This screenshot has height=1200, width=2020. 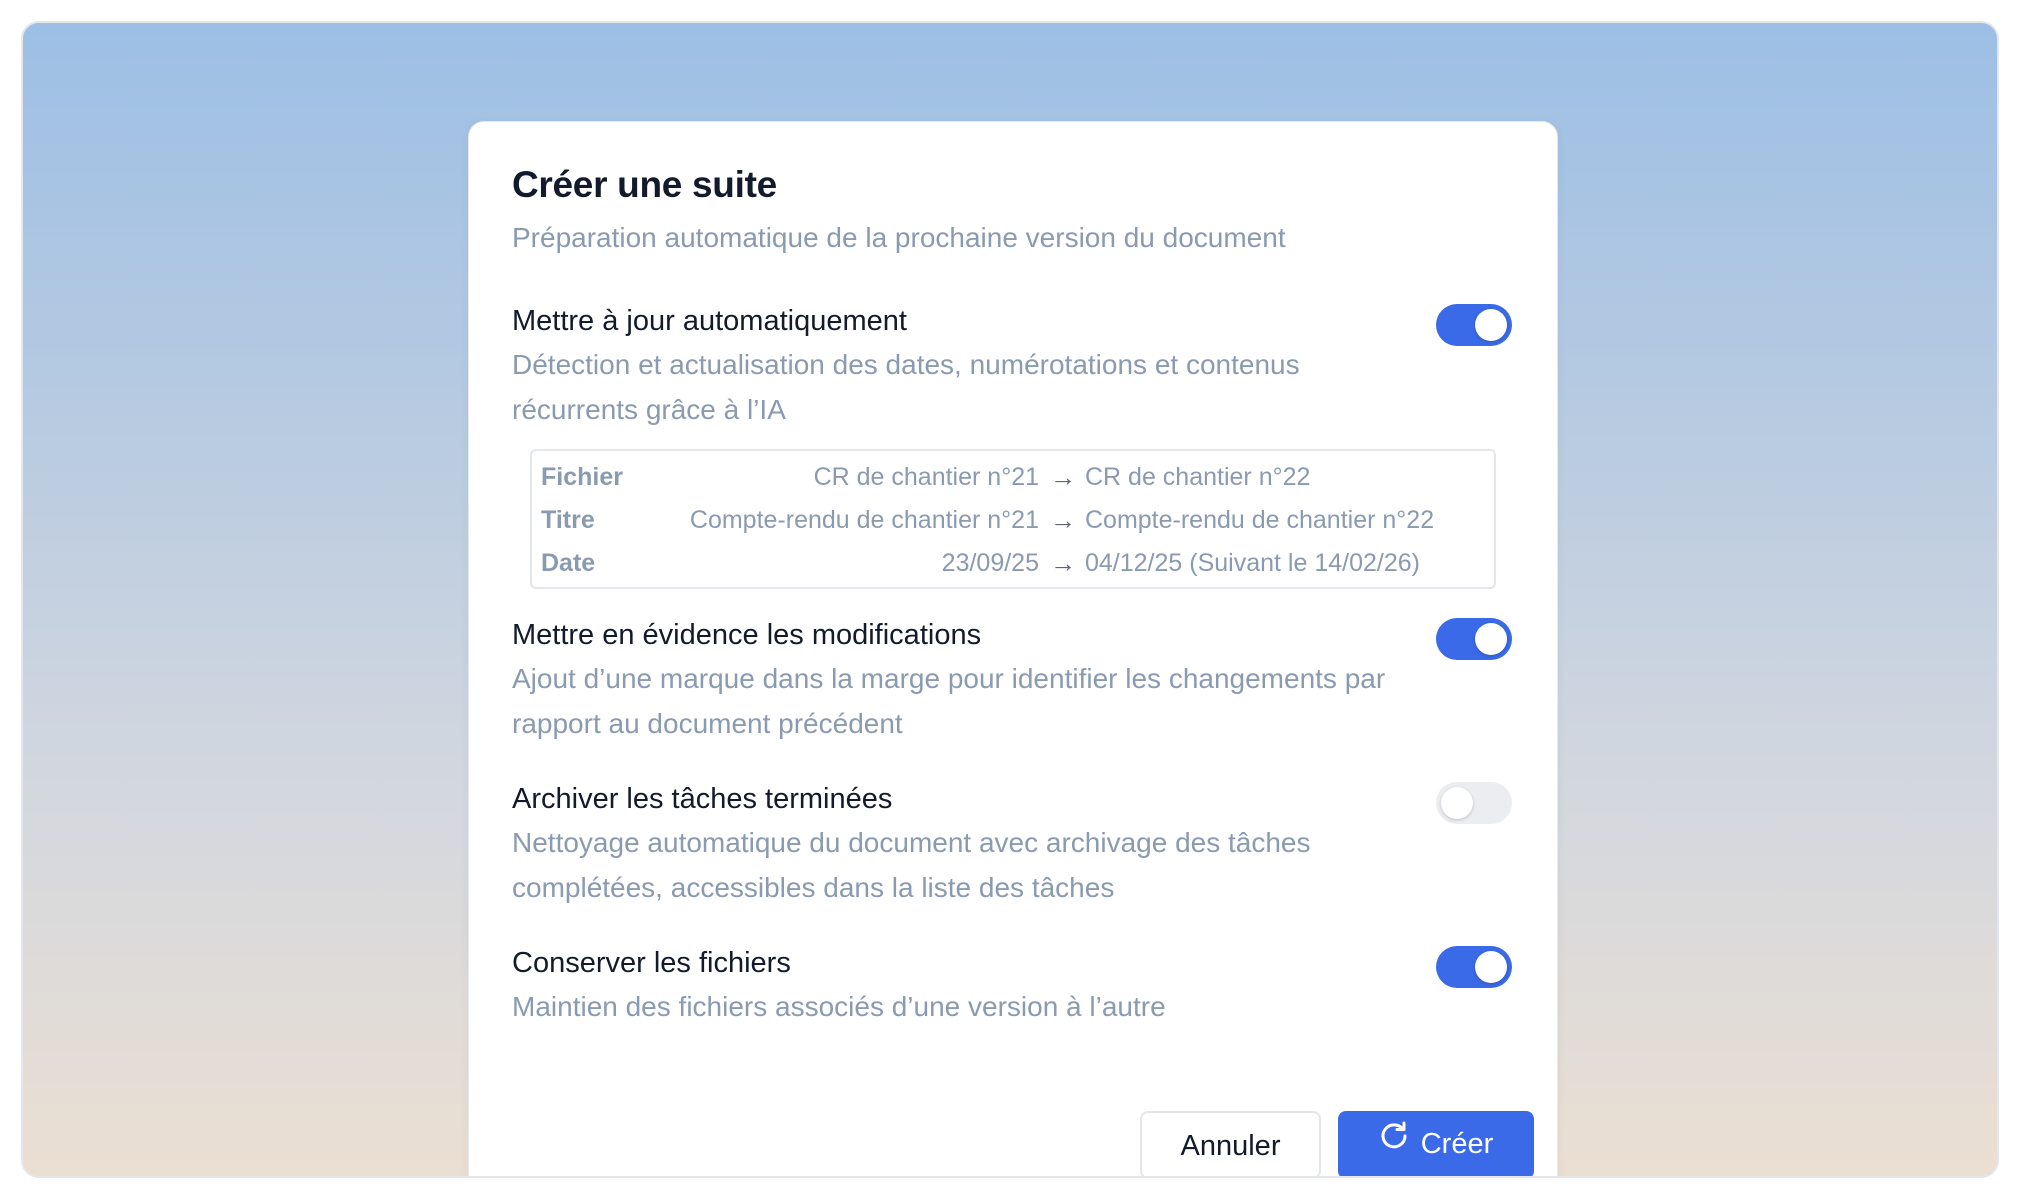 I want to click on archive-tasks-toggle, so click(x=1474, y=803).